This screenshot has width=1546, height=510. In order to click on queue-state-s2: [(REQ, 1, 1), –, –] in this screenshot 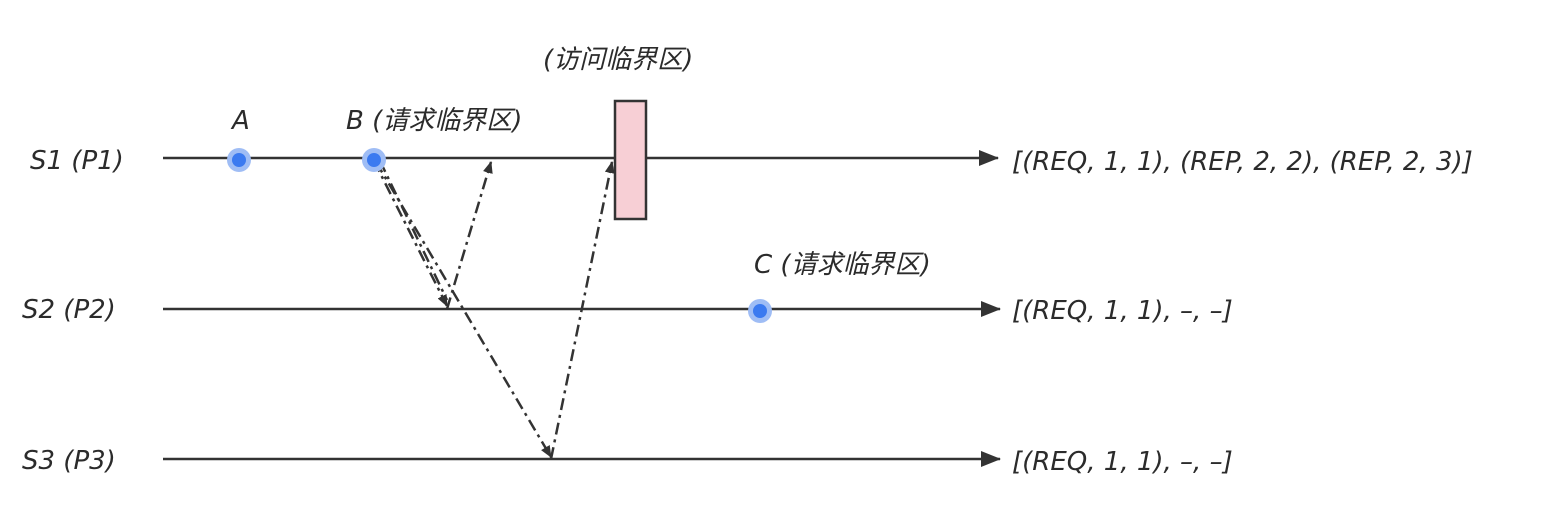, I will do `click(1122, 311)`.